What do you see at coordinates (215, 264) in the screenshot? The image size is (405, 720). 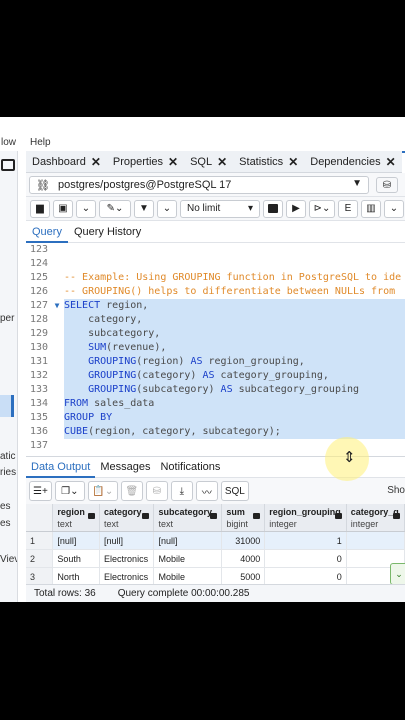 I see `code-line: 124` at bounding box center [215, 264].